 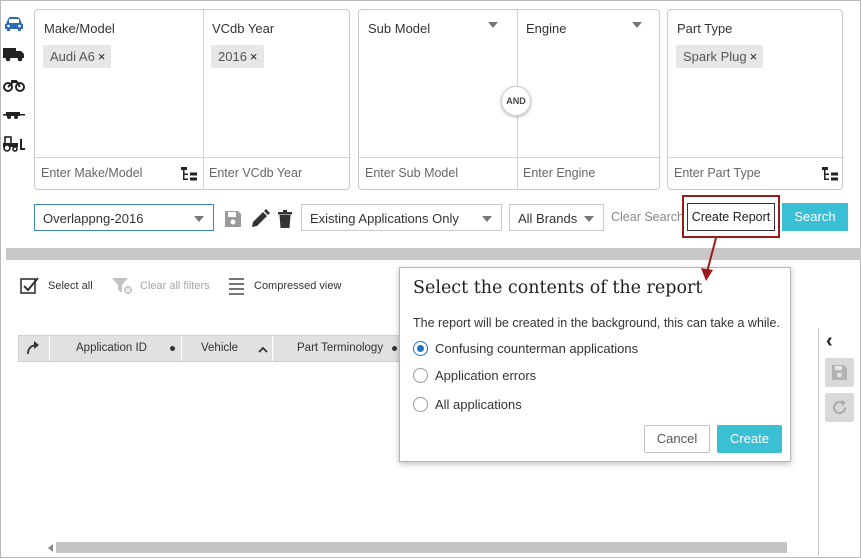 I want to click on tractor-icon, so click(x=14, y=144).